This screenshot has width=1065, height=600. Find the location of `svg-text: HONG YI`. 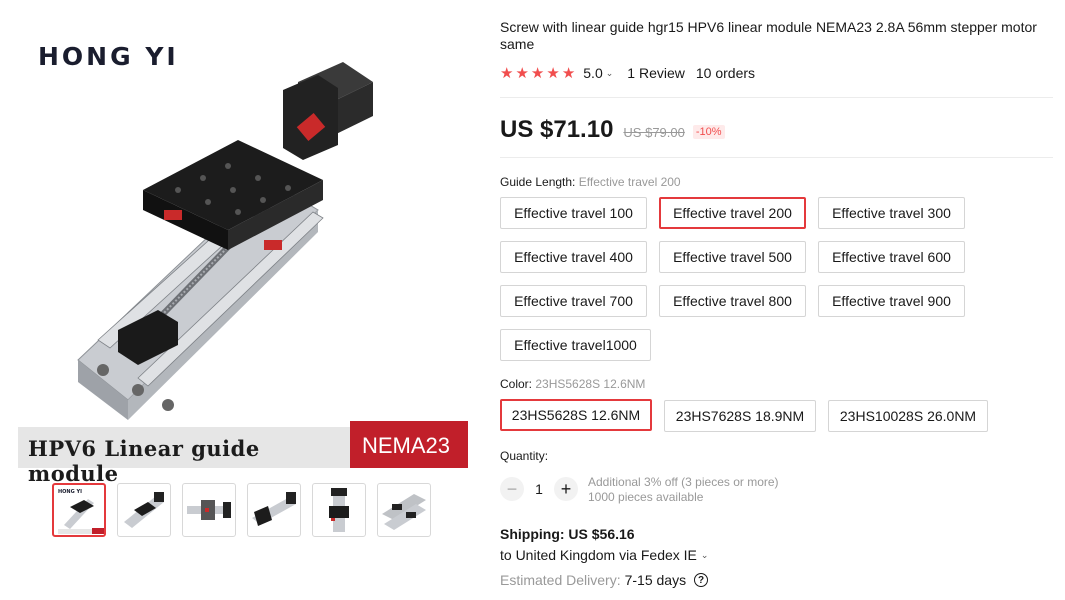

svg-text: HONG YI is located at coordinates (70, 492).